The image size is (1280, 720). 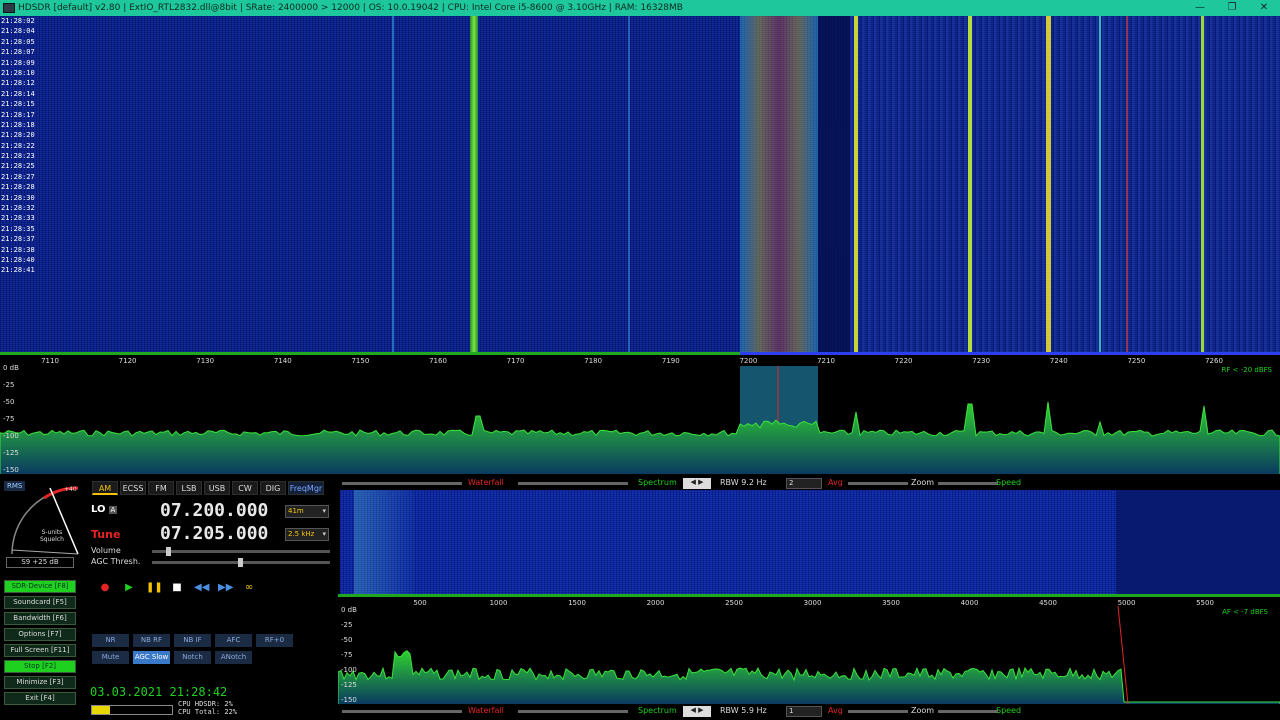 What do you see at coordinates (18, 259) in the screenshot?
I see `timestamp: 21:28:40` at bounding box center [18, 259].